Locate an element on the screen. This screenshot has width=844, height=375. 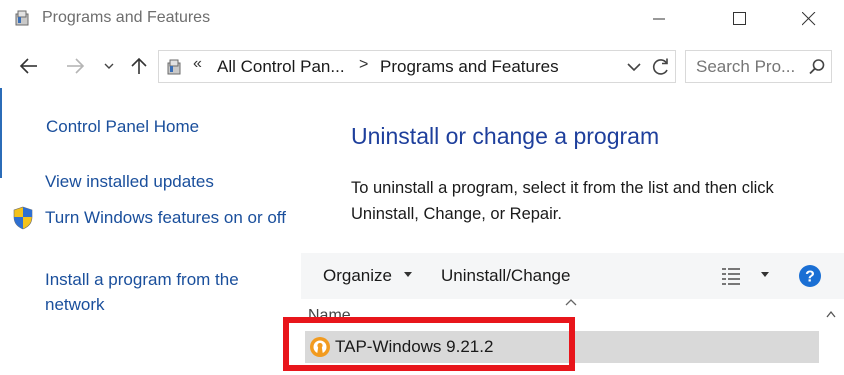
uninstall-change-button: Uninstall/Change is located at coordinates (505, 276).